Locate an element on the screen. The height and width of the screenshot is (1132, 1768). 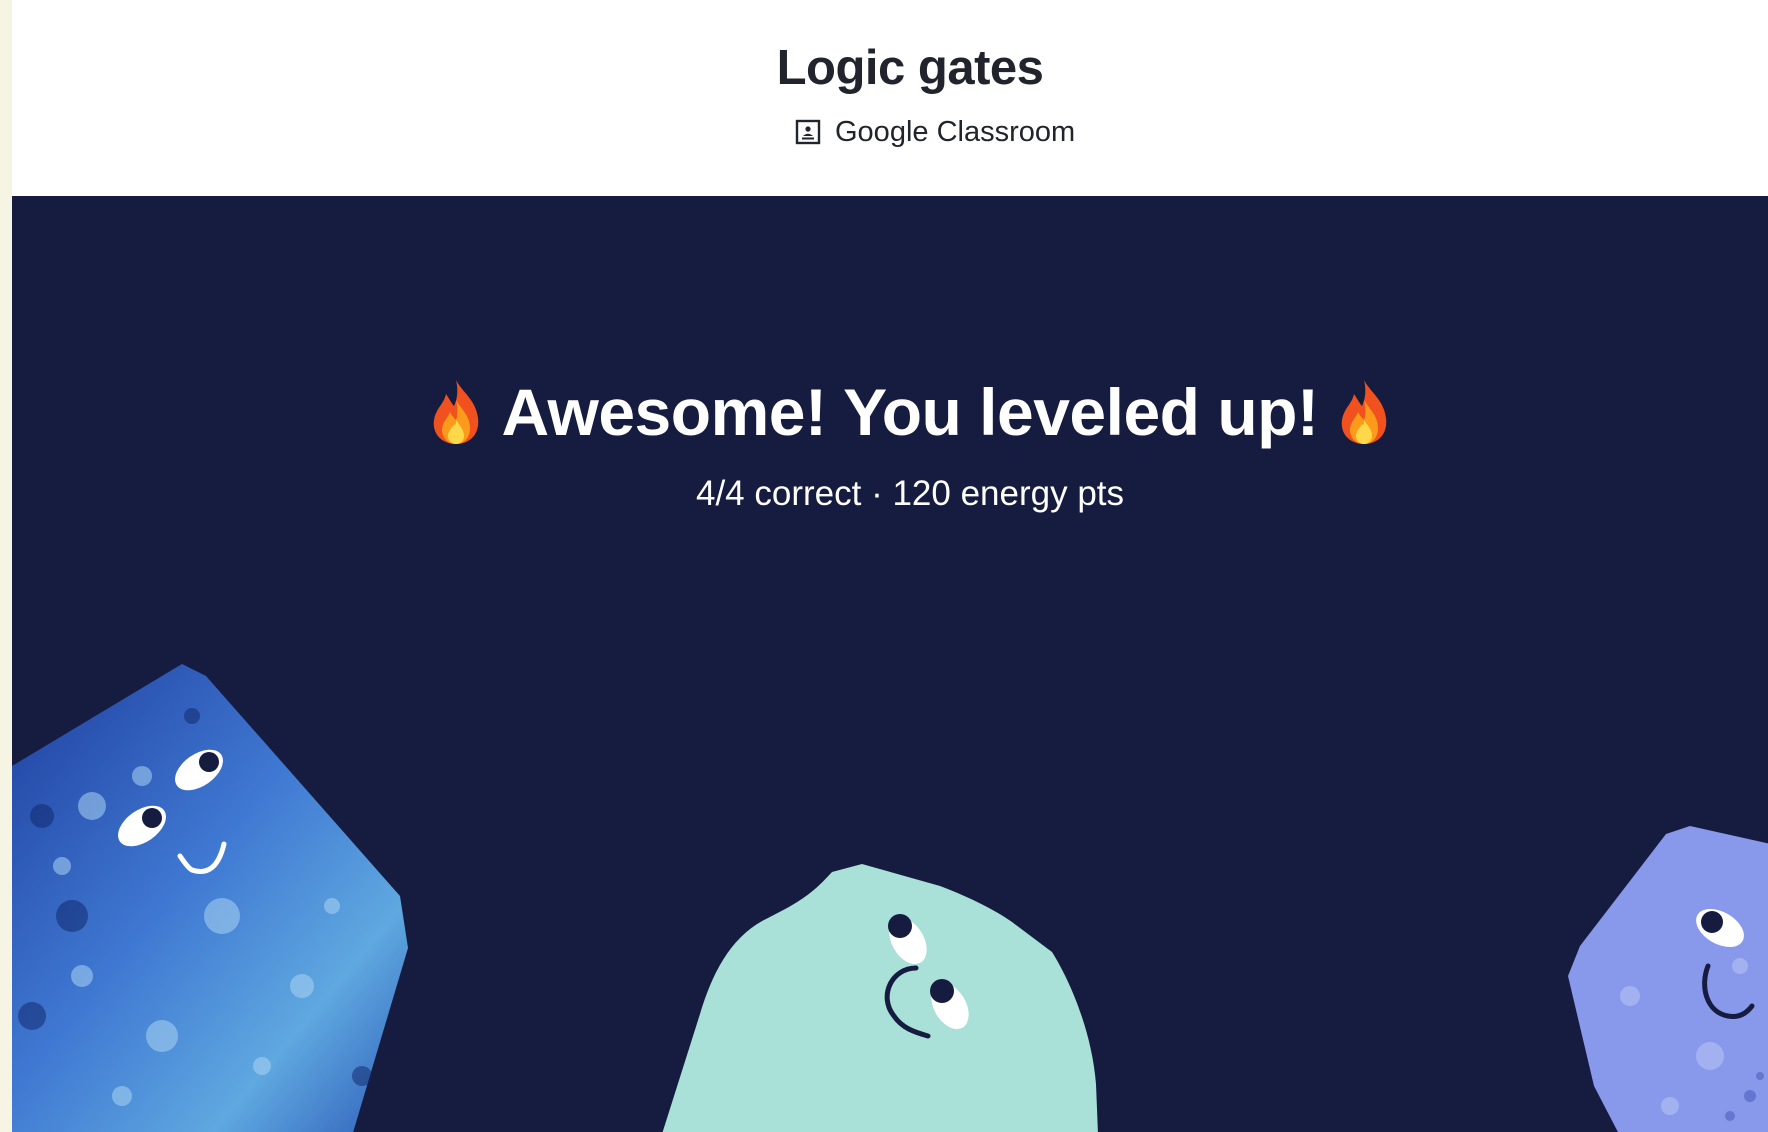
mint-blob-character is located at coordinates (880, 998).